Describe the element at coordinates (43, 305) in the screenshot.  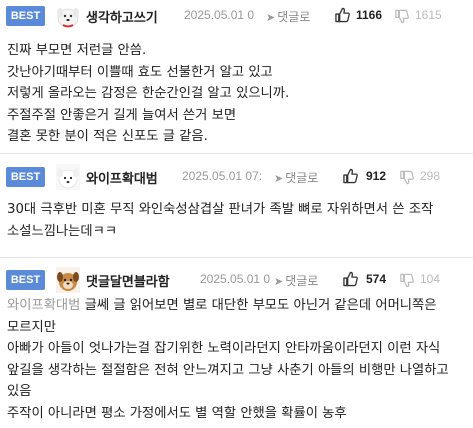
I see `mention-link: 와이프확대범` at that location.